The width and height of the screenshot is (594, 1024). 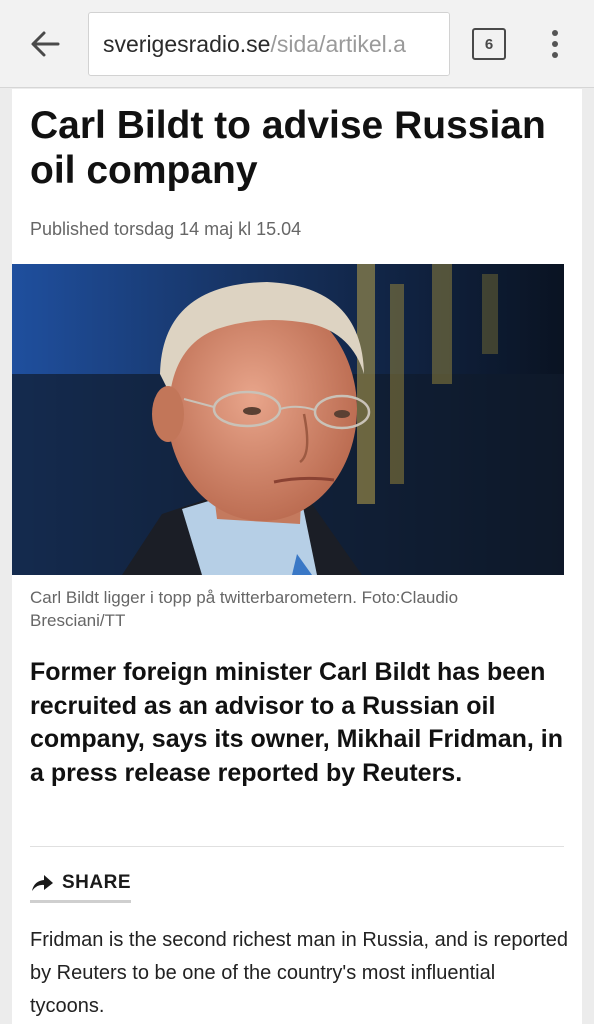 I want to click on published-date: Published torsdag 14 maj kl 15.04, so click(x=166, y=229).